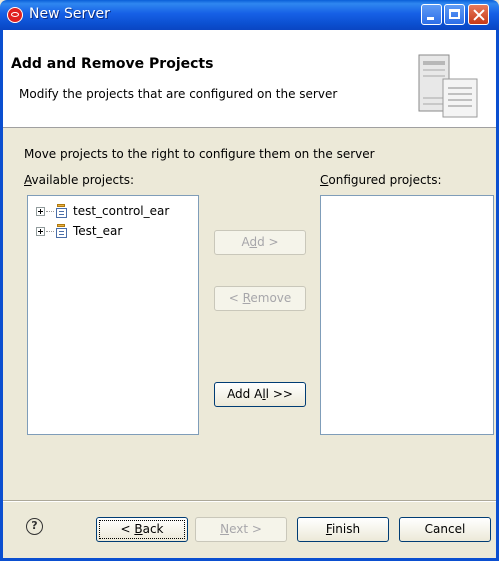  What do you see at coordinates (445, 529) in the screenshot?
I see `cancel-button: Cancel` at bounding box center [445, 529].